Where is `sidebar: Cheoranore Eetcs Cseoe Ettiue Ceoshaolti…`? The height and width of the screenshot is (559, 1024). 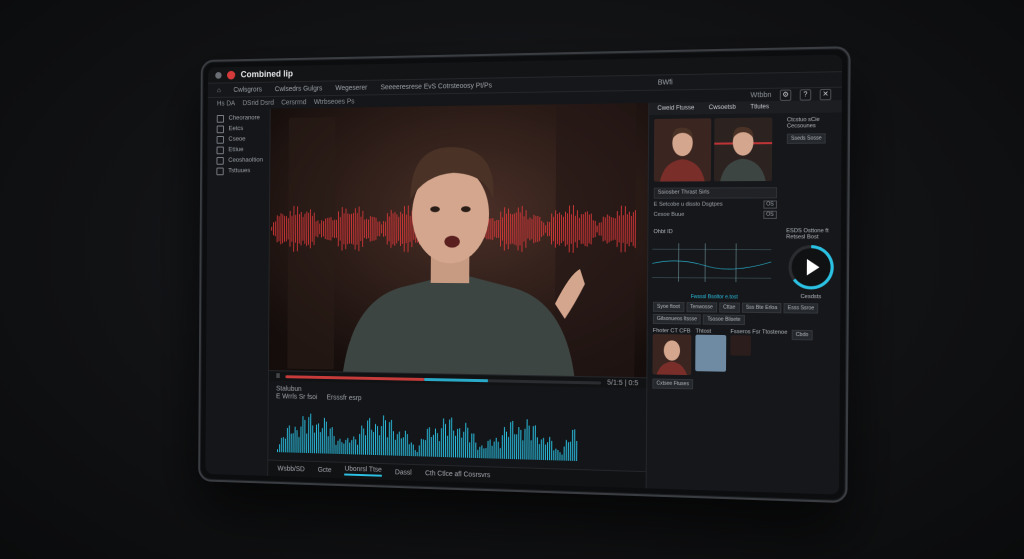
sidebar: Cheoranore Eetcs Cseoe Ettiue Ceoshaolti… is located at coordinates (237, 292).